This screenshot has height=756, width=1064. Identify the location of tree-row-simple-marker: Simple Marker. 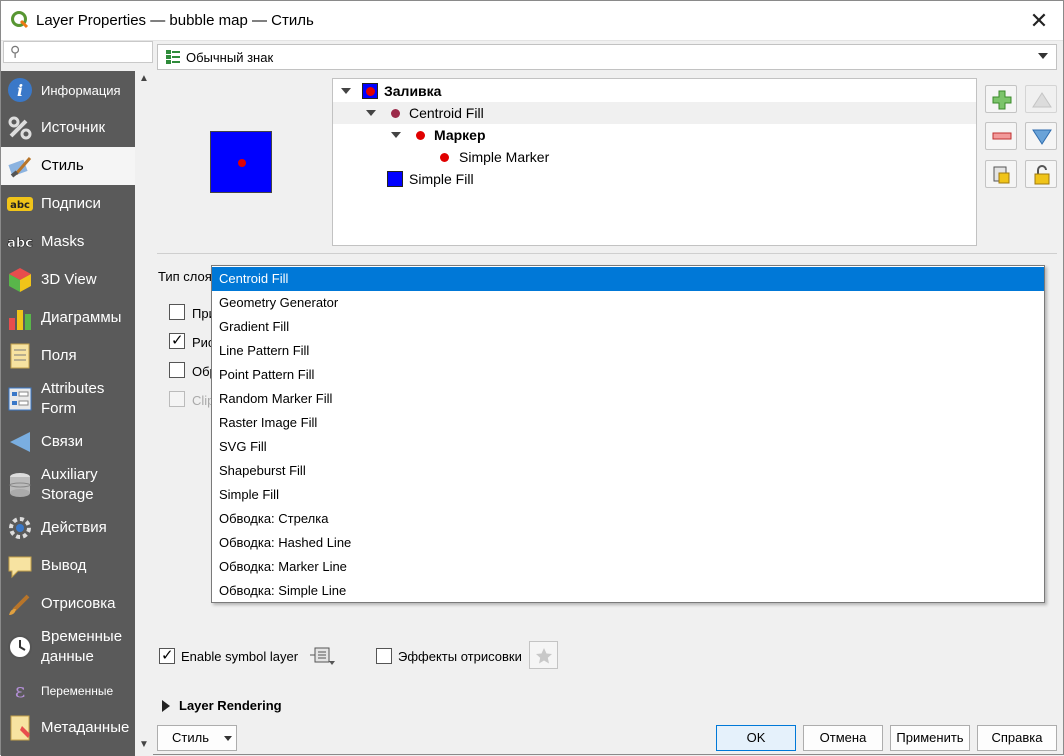
(654, 157).